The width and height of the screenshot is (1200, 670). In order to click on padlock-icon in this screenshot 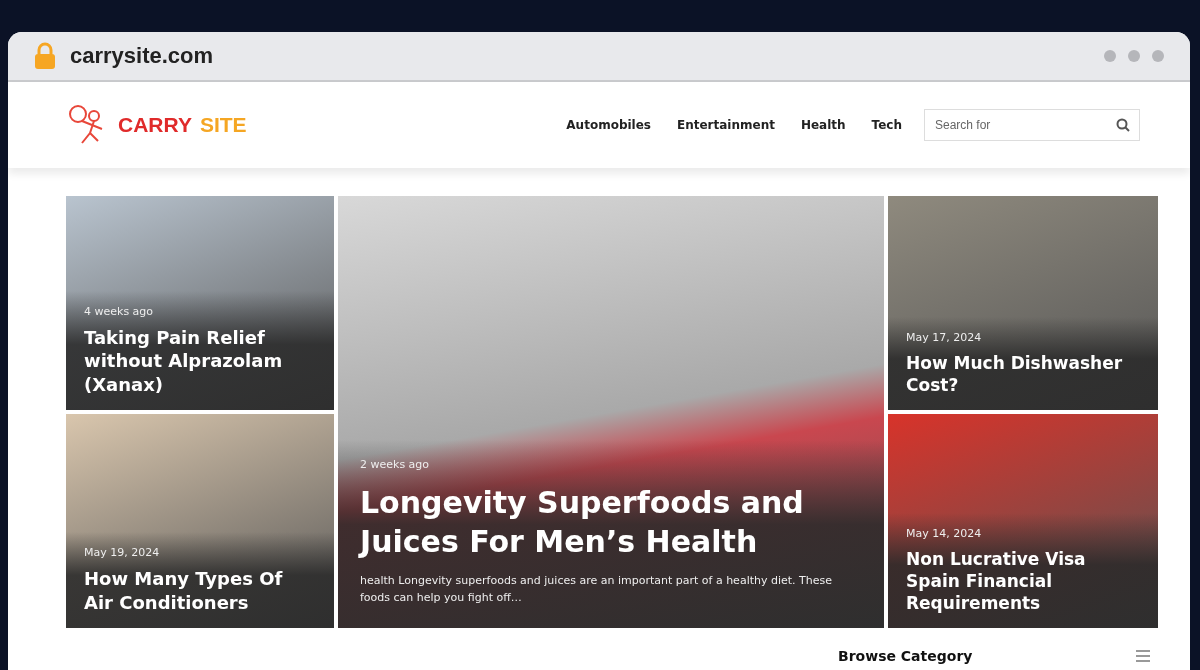, I will do `click(45, 56)`.